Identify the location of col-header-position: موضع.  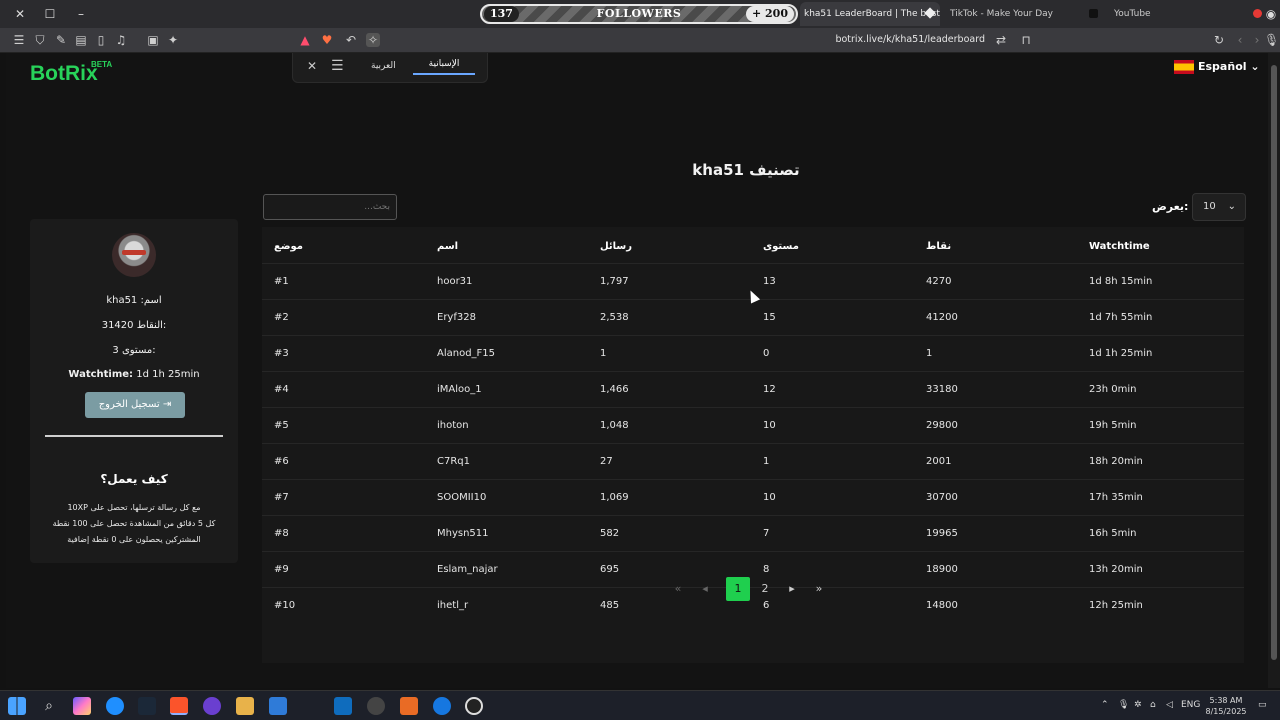
(288, 246).